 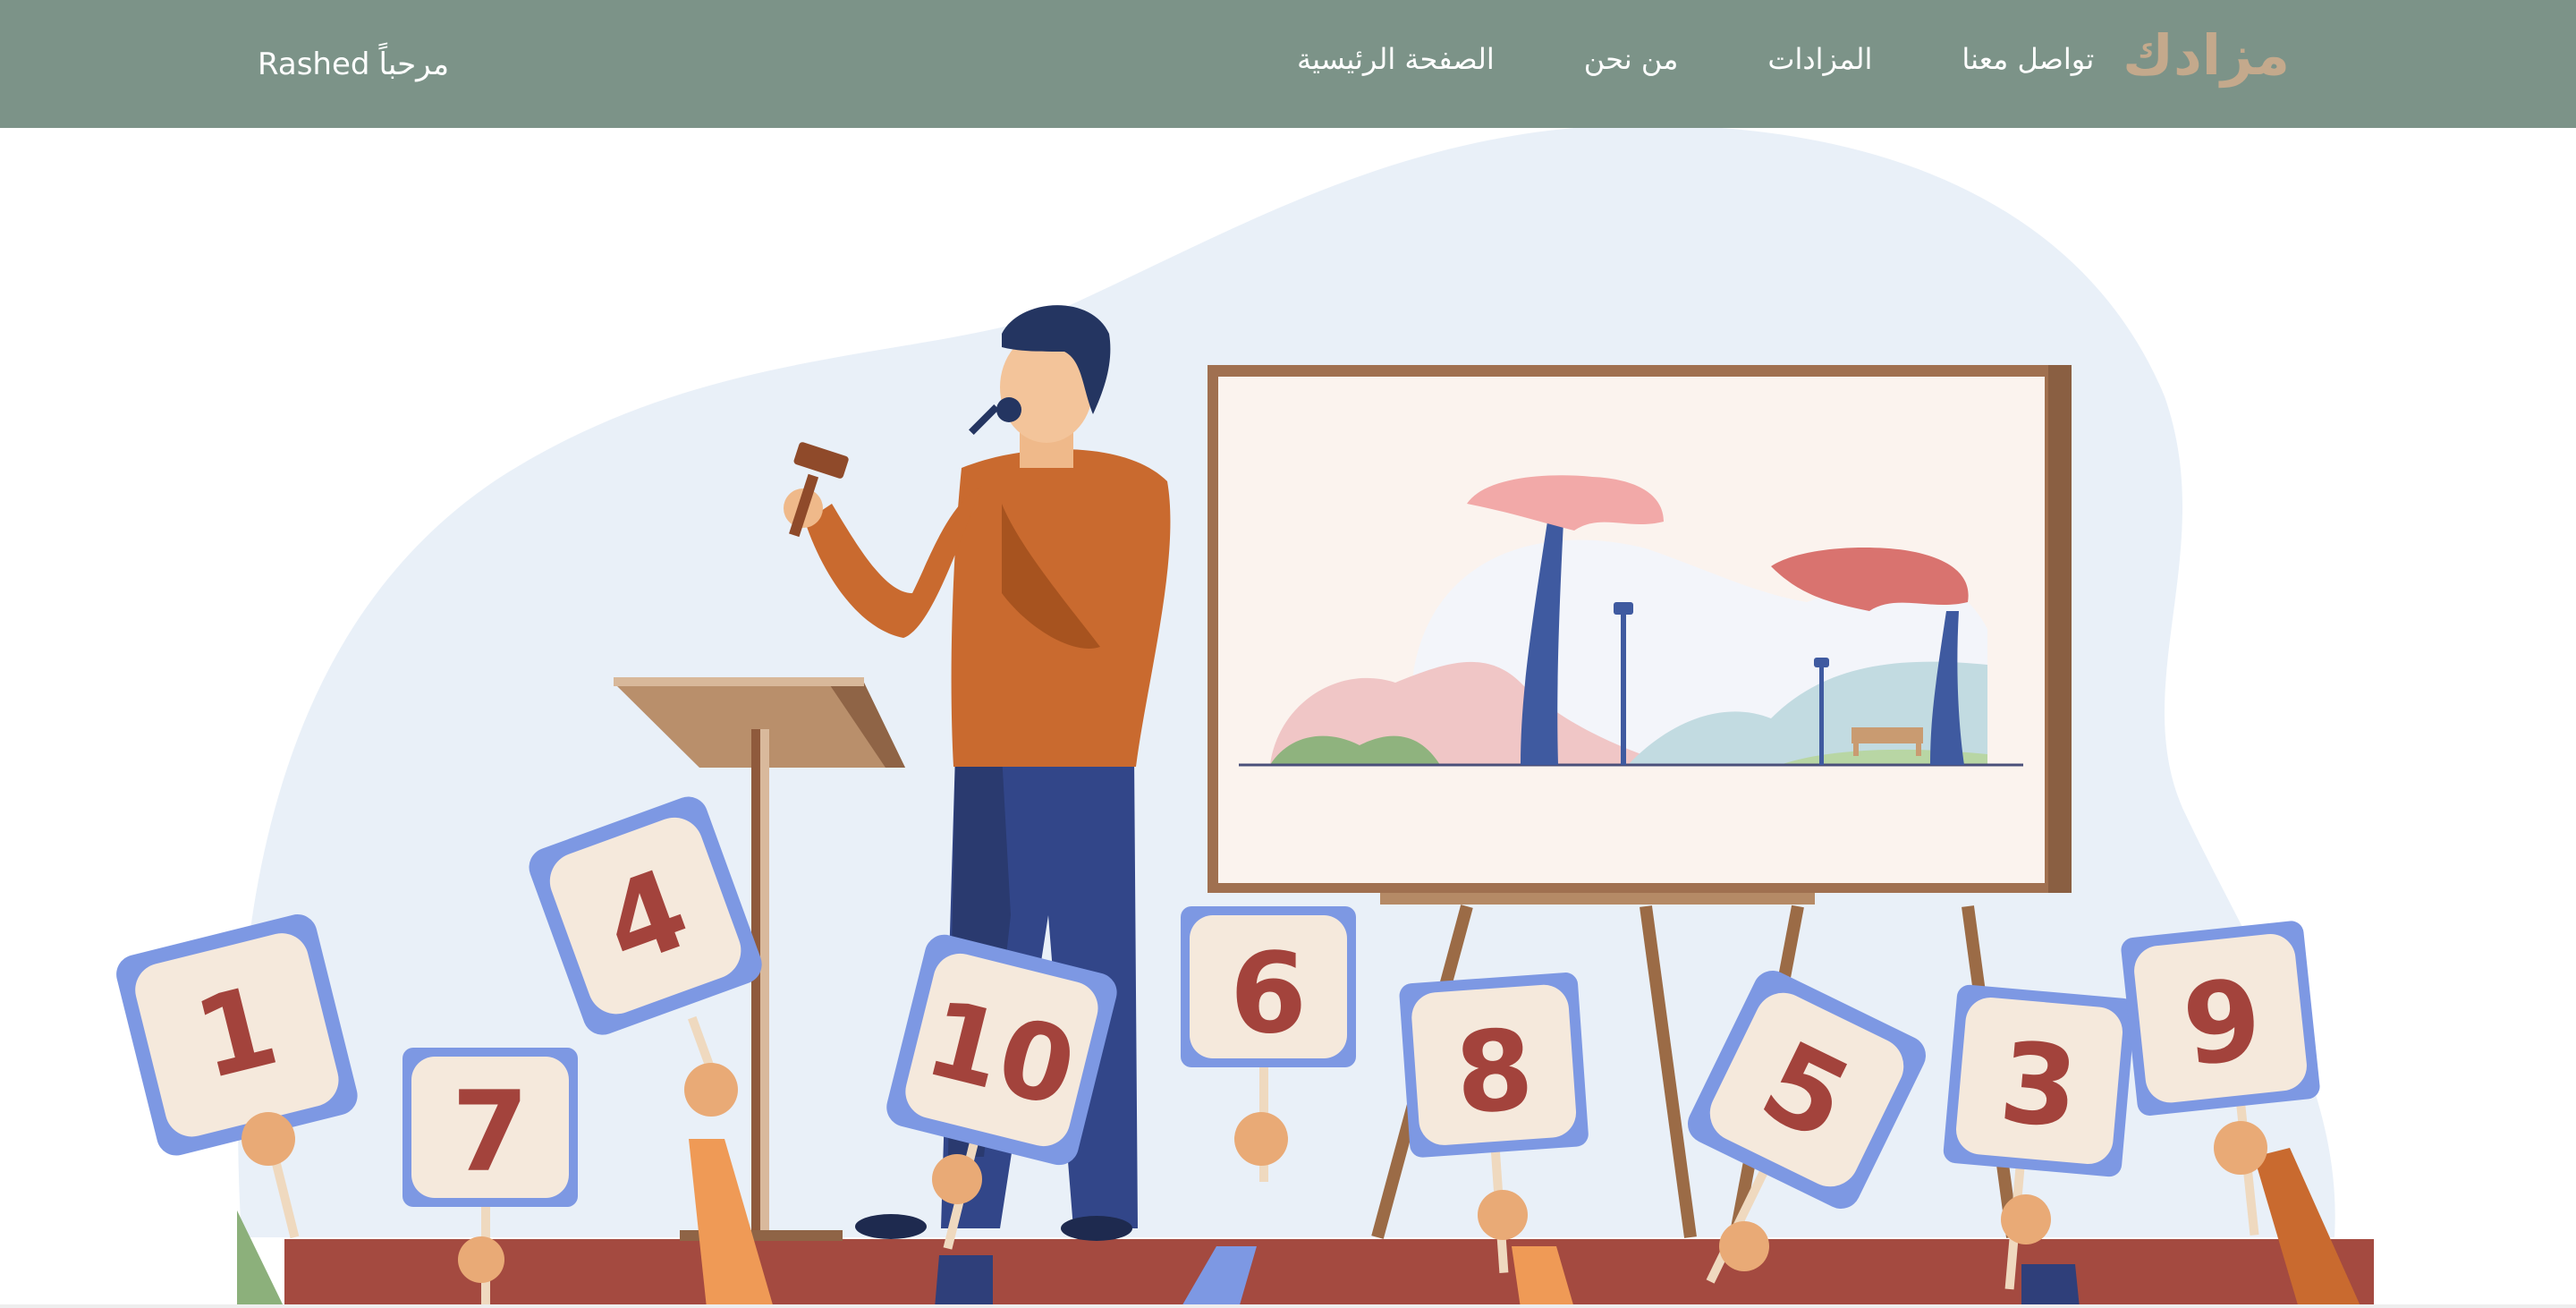 What do you see at coordinates (1395, 59) in the screenshot?
I see `nav-link-home: الصفحة الرئيسية` at bounding box center [1395, 59].